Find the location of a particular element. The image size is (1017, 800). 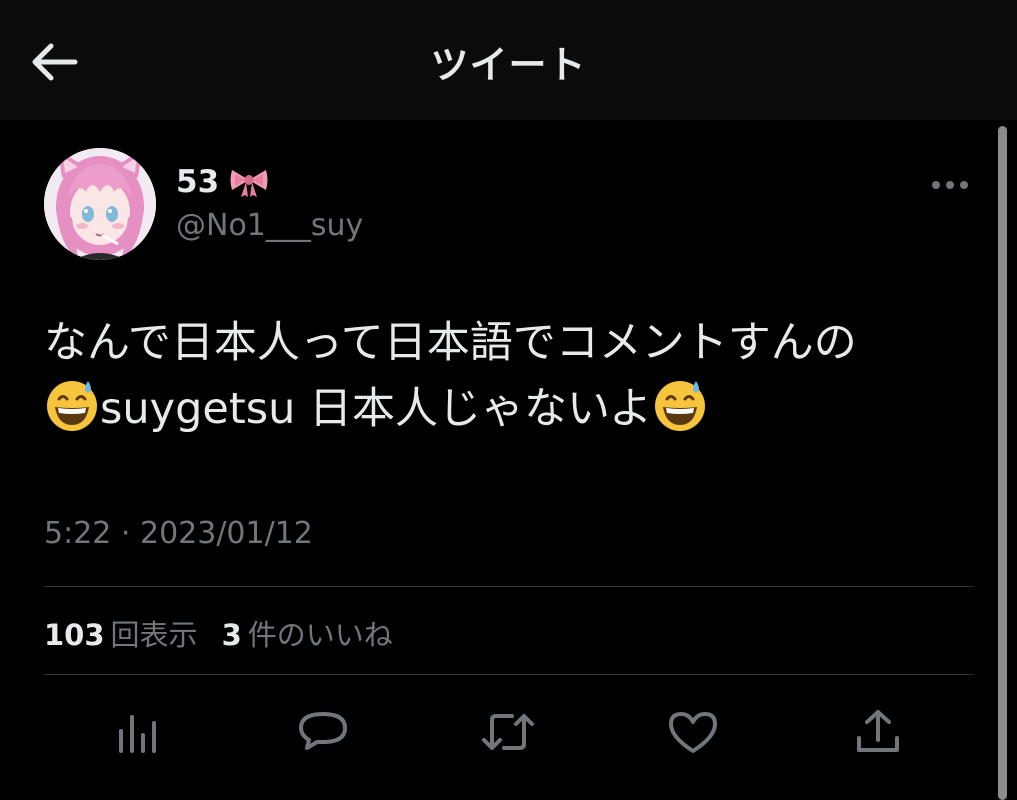

likes-count: 3 is located at coordinates (231, 635).